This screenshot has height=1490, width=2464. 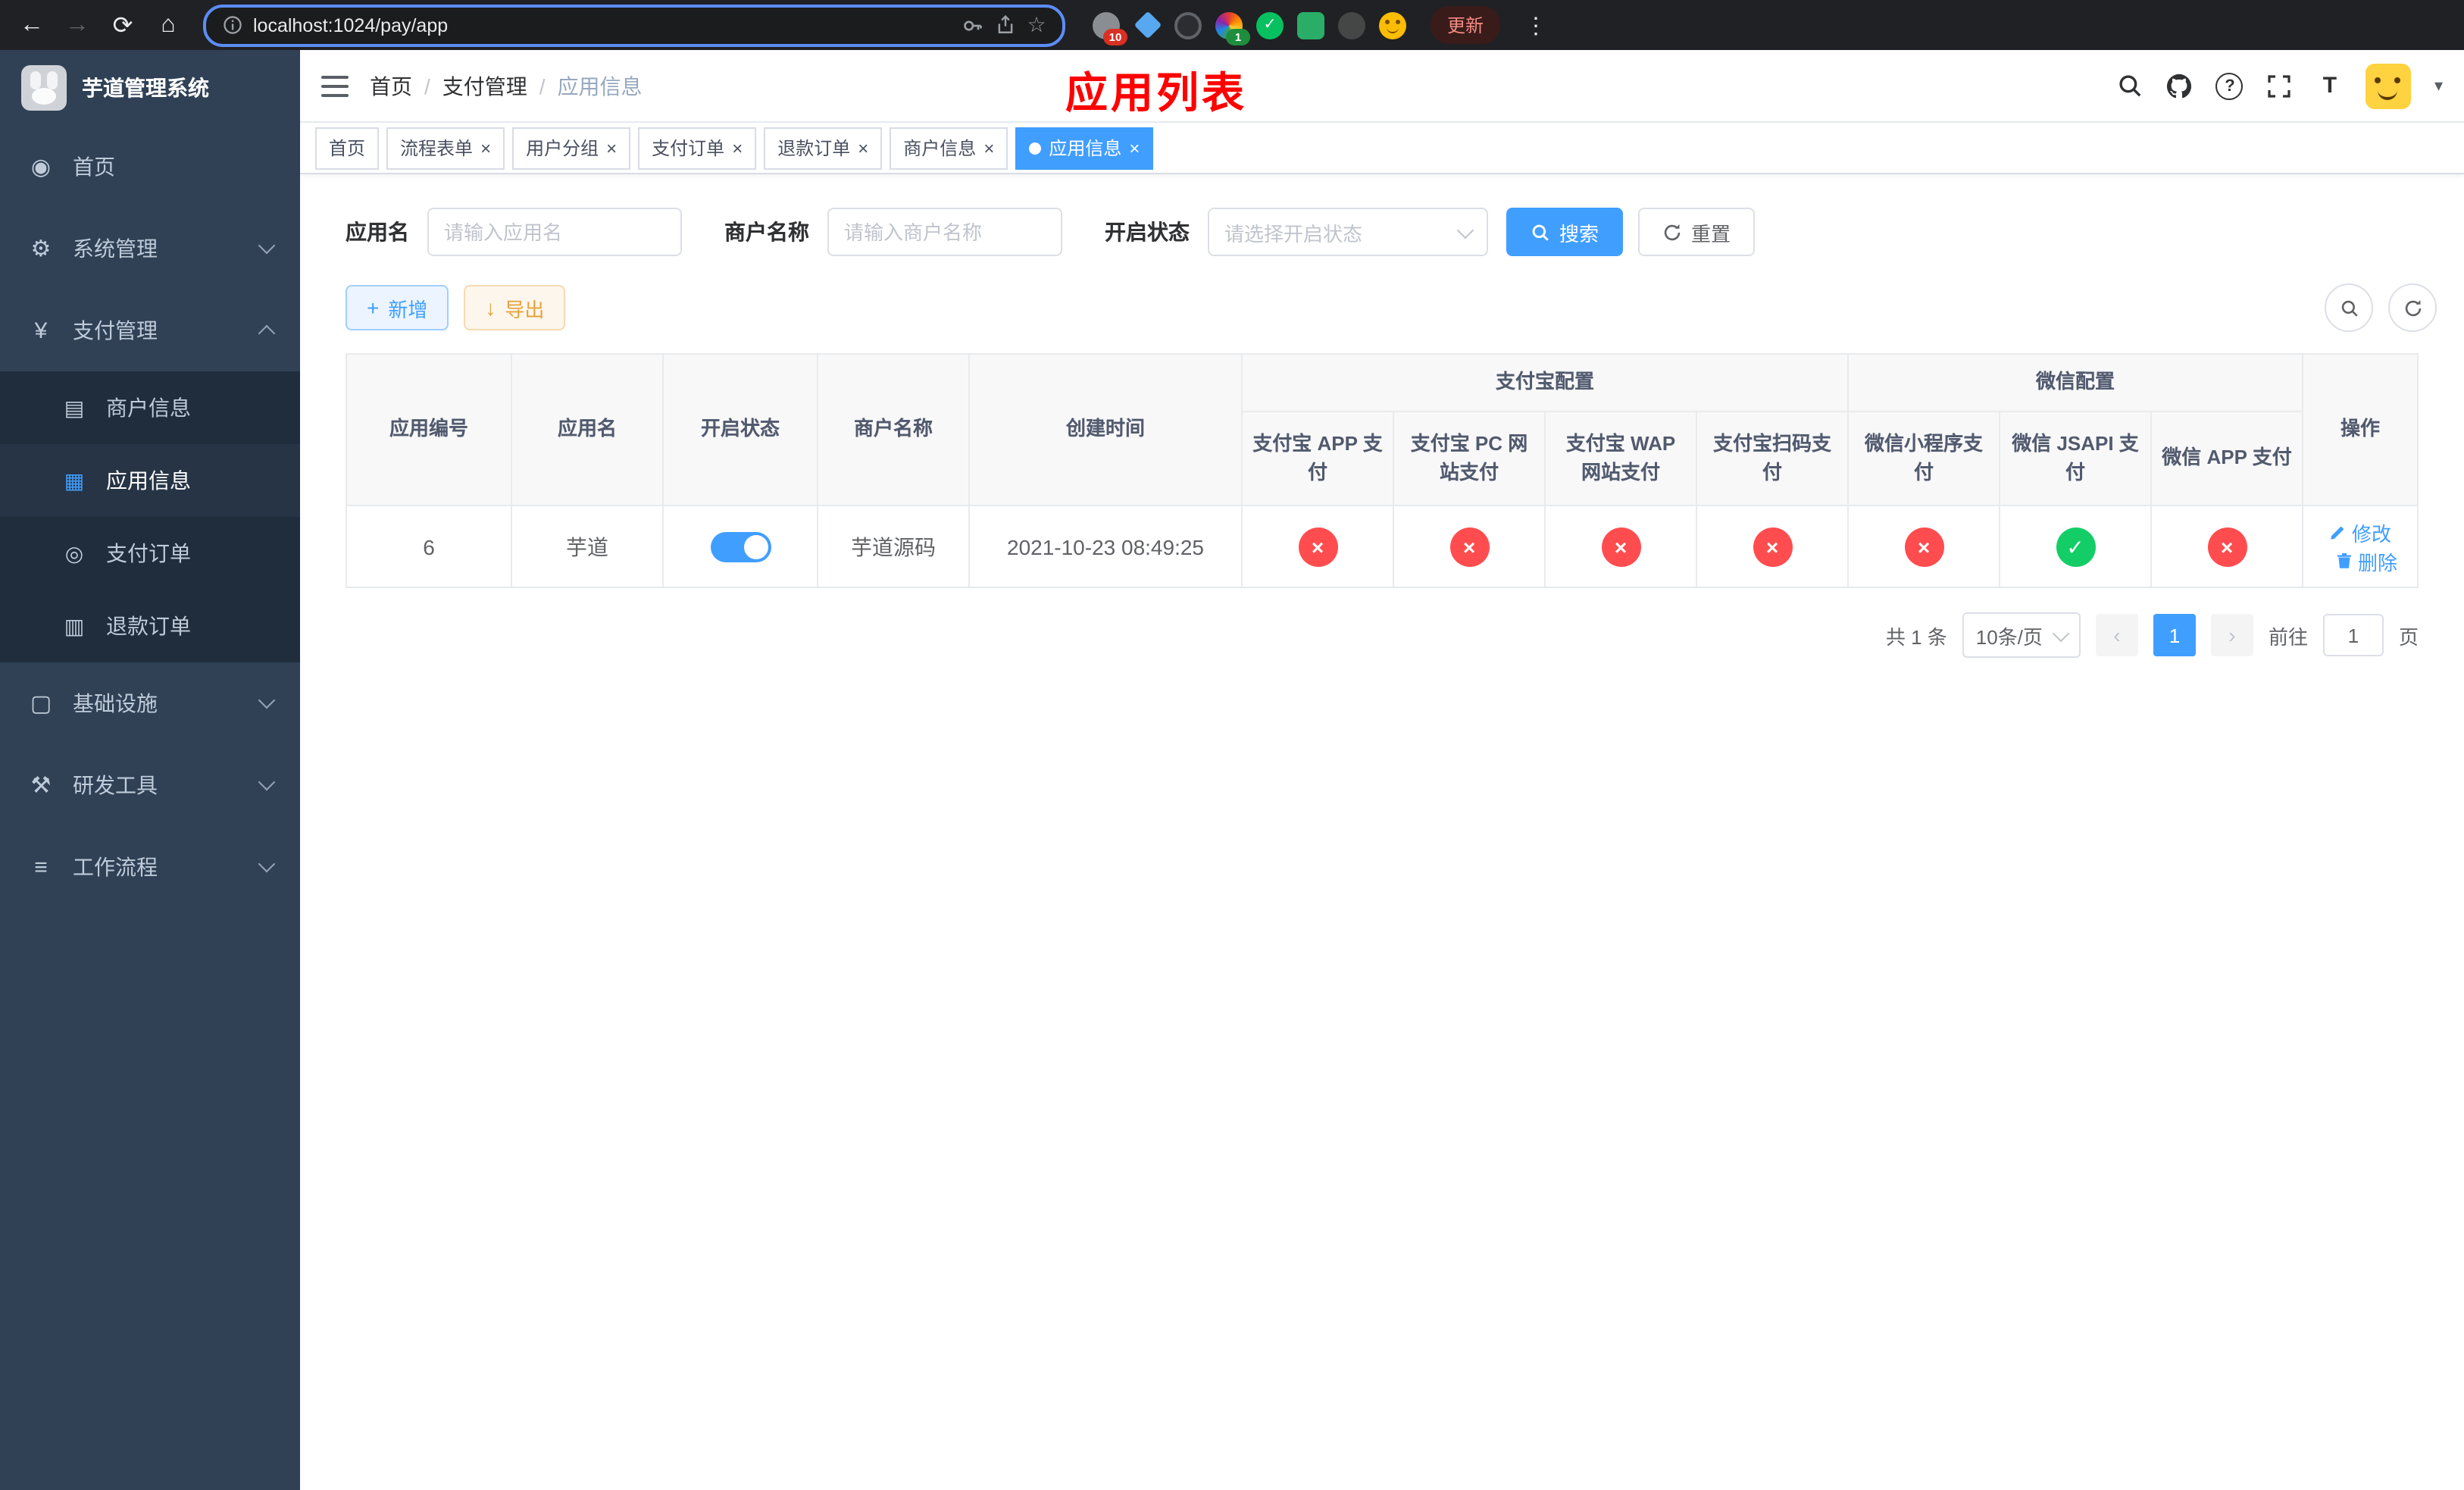 What do you see at coordinates (602, 25) in the screenshot?
I see `url-text: localhost:1024/pay/app` at bounding box center [602, 25].